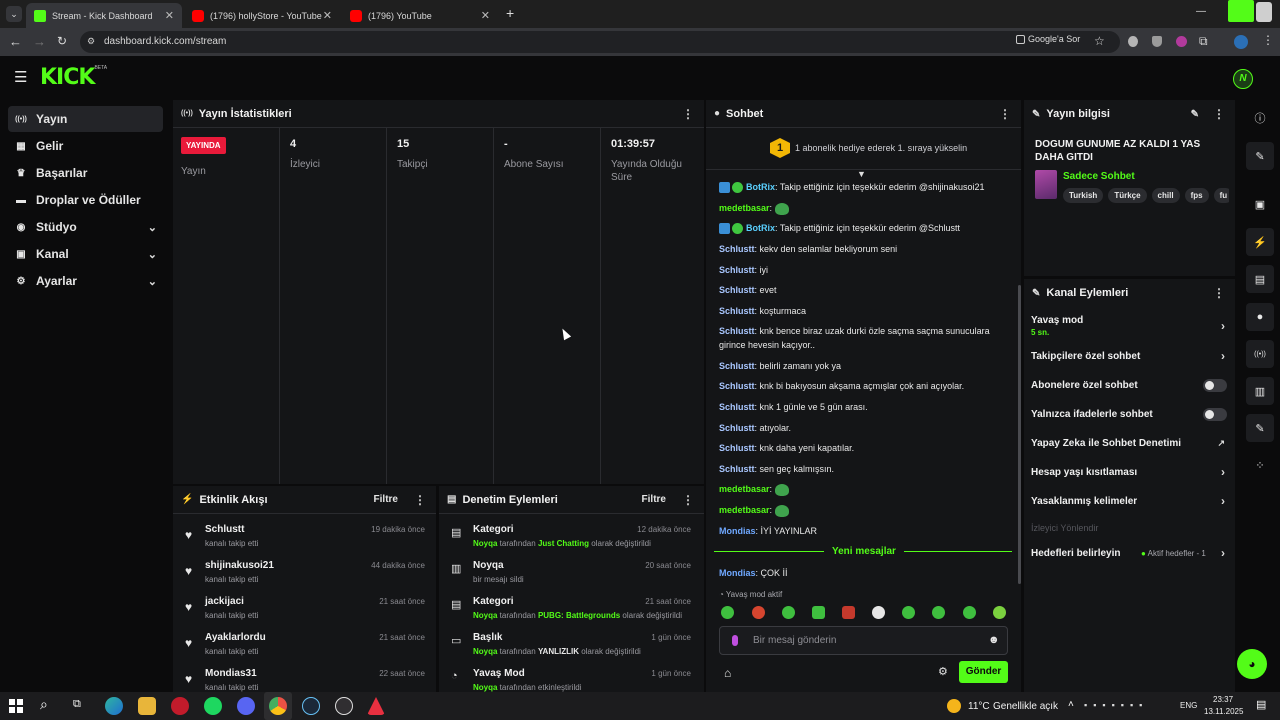  I want to click on tab-youtube: (1796) YouTube ✕, so click(420, 15).